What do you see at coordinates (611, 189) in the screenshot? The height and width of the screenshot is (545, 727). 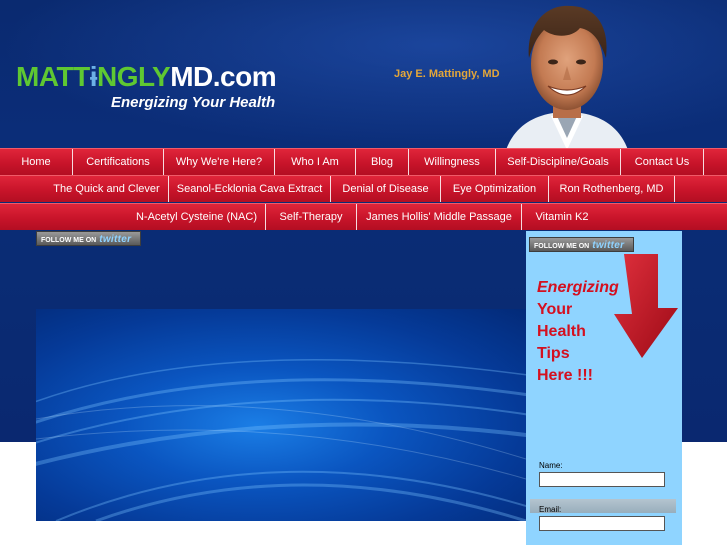 I see `nav-ron-rothenberg: Ron Rothenberg, MD` at bounding box center [611, 189].